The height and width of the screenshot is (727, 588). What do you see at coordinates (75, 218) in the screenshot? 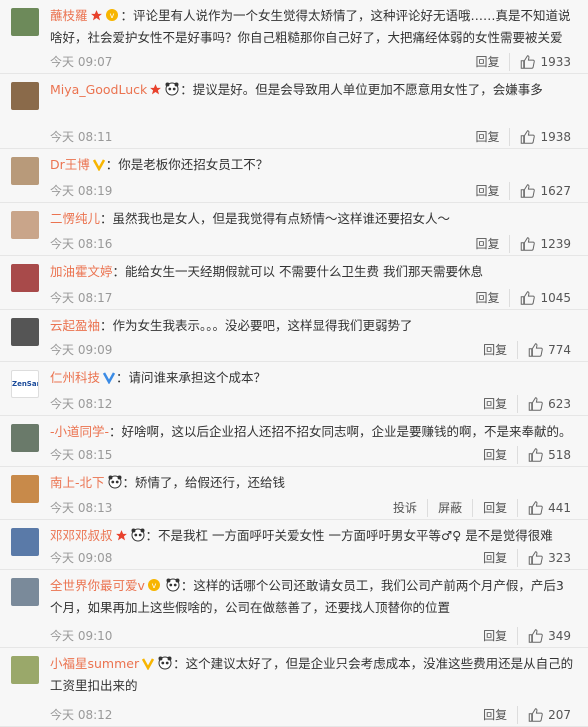
I see `username-link: 二愣纯儿` at bounding box center [75, 218].